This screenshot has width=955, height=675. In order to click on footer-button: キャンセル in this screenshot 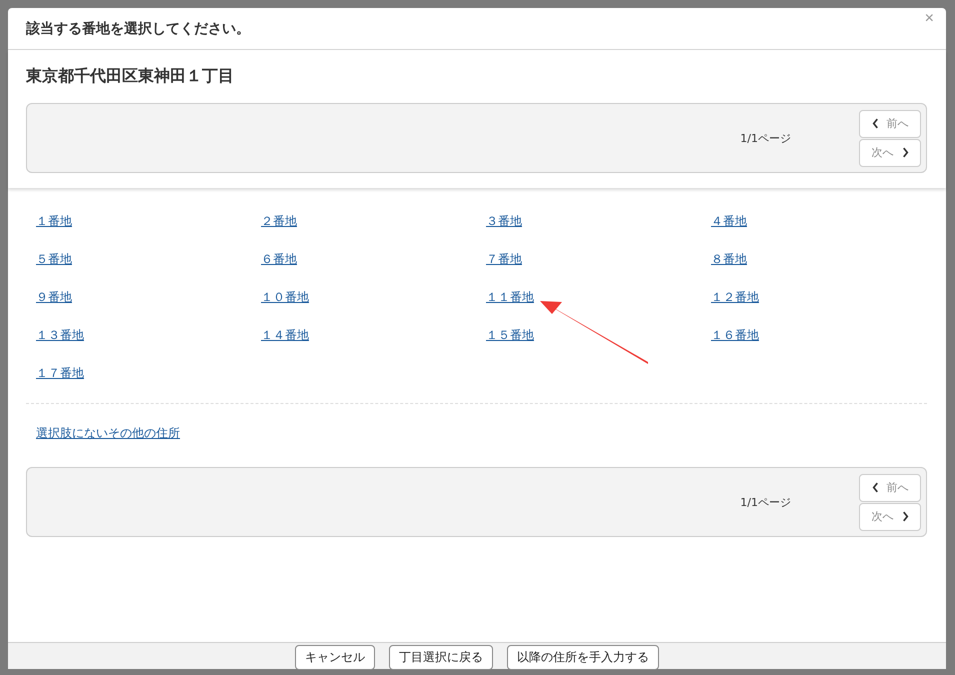, I will do `click(335, 657)`.